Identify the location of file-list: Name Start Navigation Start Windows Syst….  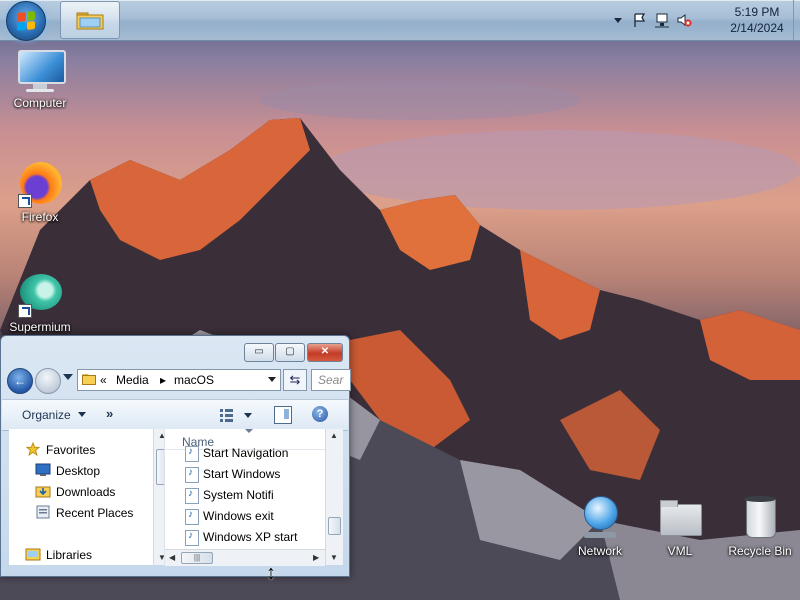
(253, 497).